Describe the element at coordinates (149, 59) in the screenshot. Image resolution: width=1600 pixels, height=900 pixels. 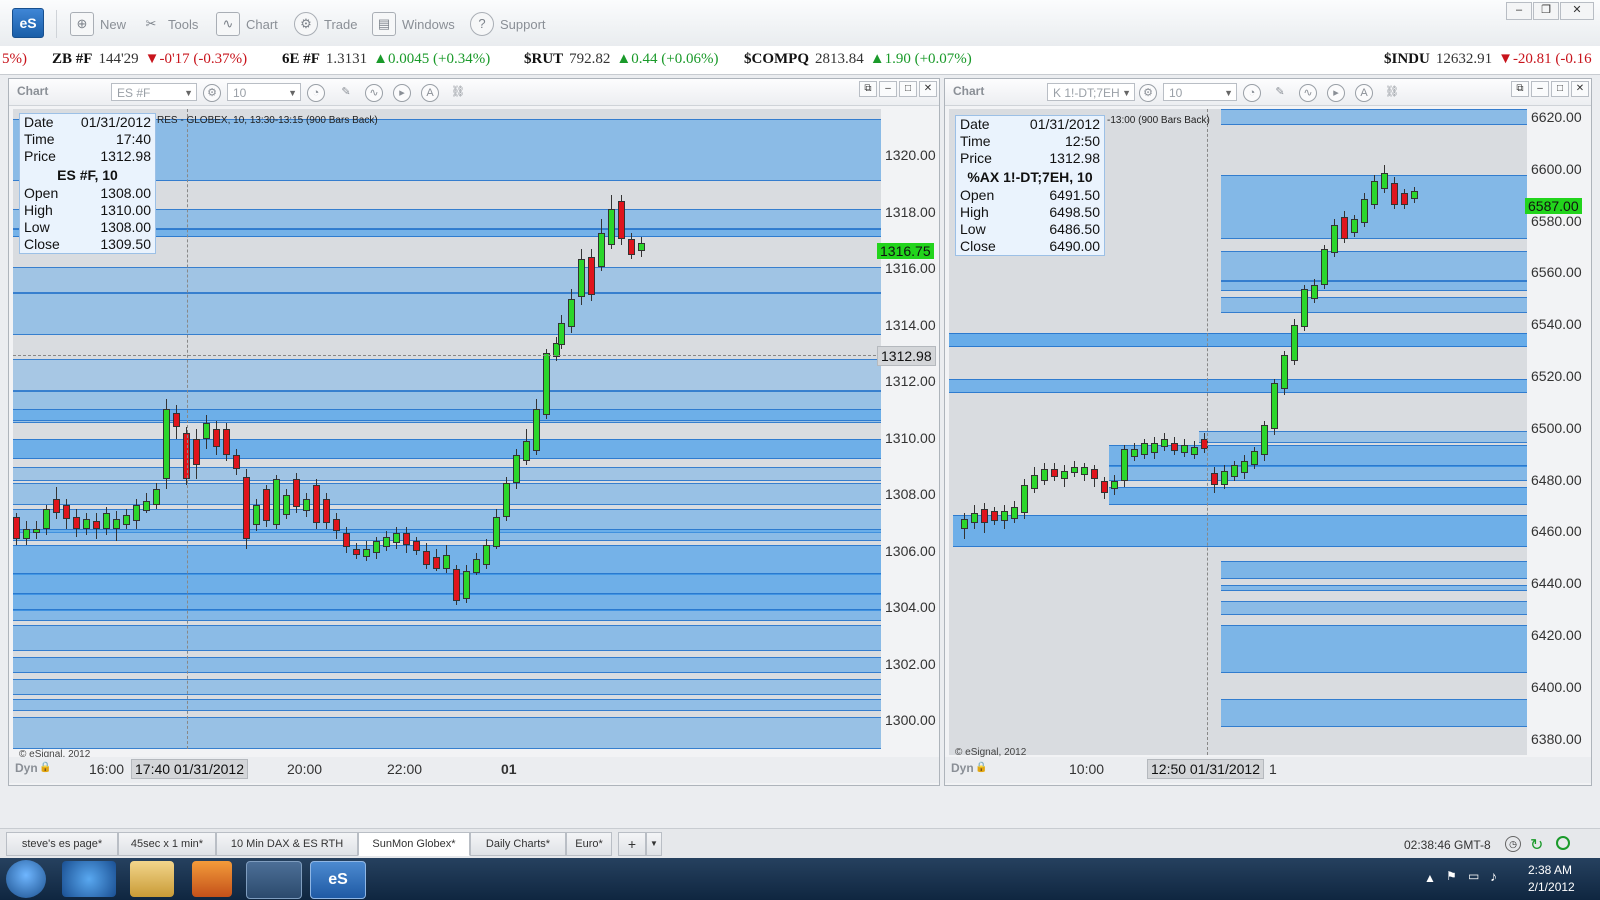
I see `ticker-item: ZB #F 144'29 ▼-0'17 (-0.37%)` at that location.